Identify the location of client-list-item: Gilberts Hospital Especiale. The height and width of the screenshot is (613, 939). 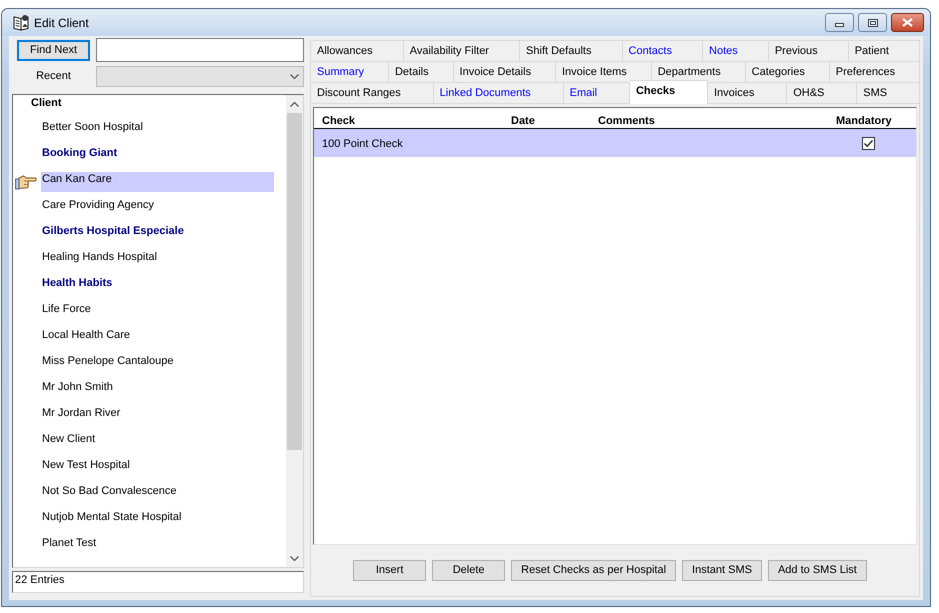
(157, 234).